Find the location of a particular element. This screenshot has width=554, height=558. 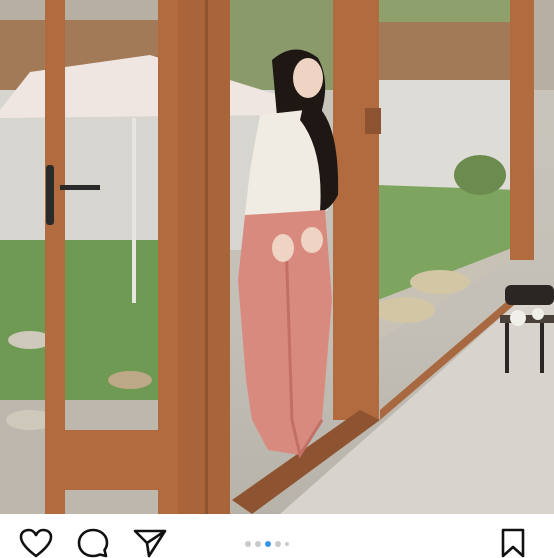

post-action-bar is located at coordinates (277, 536).